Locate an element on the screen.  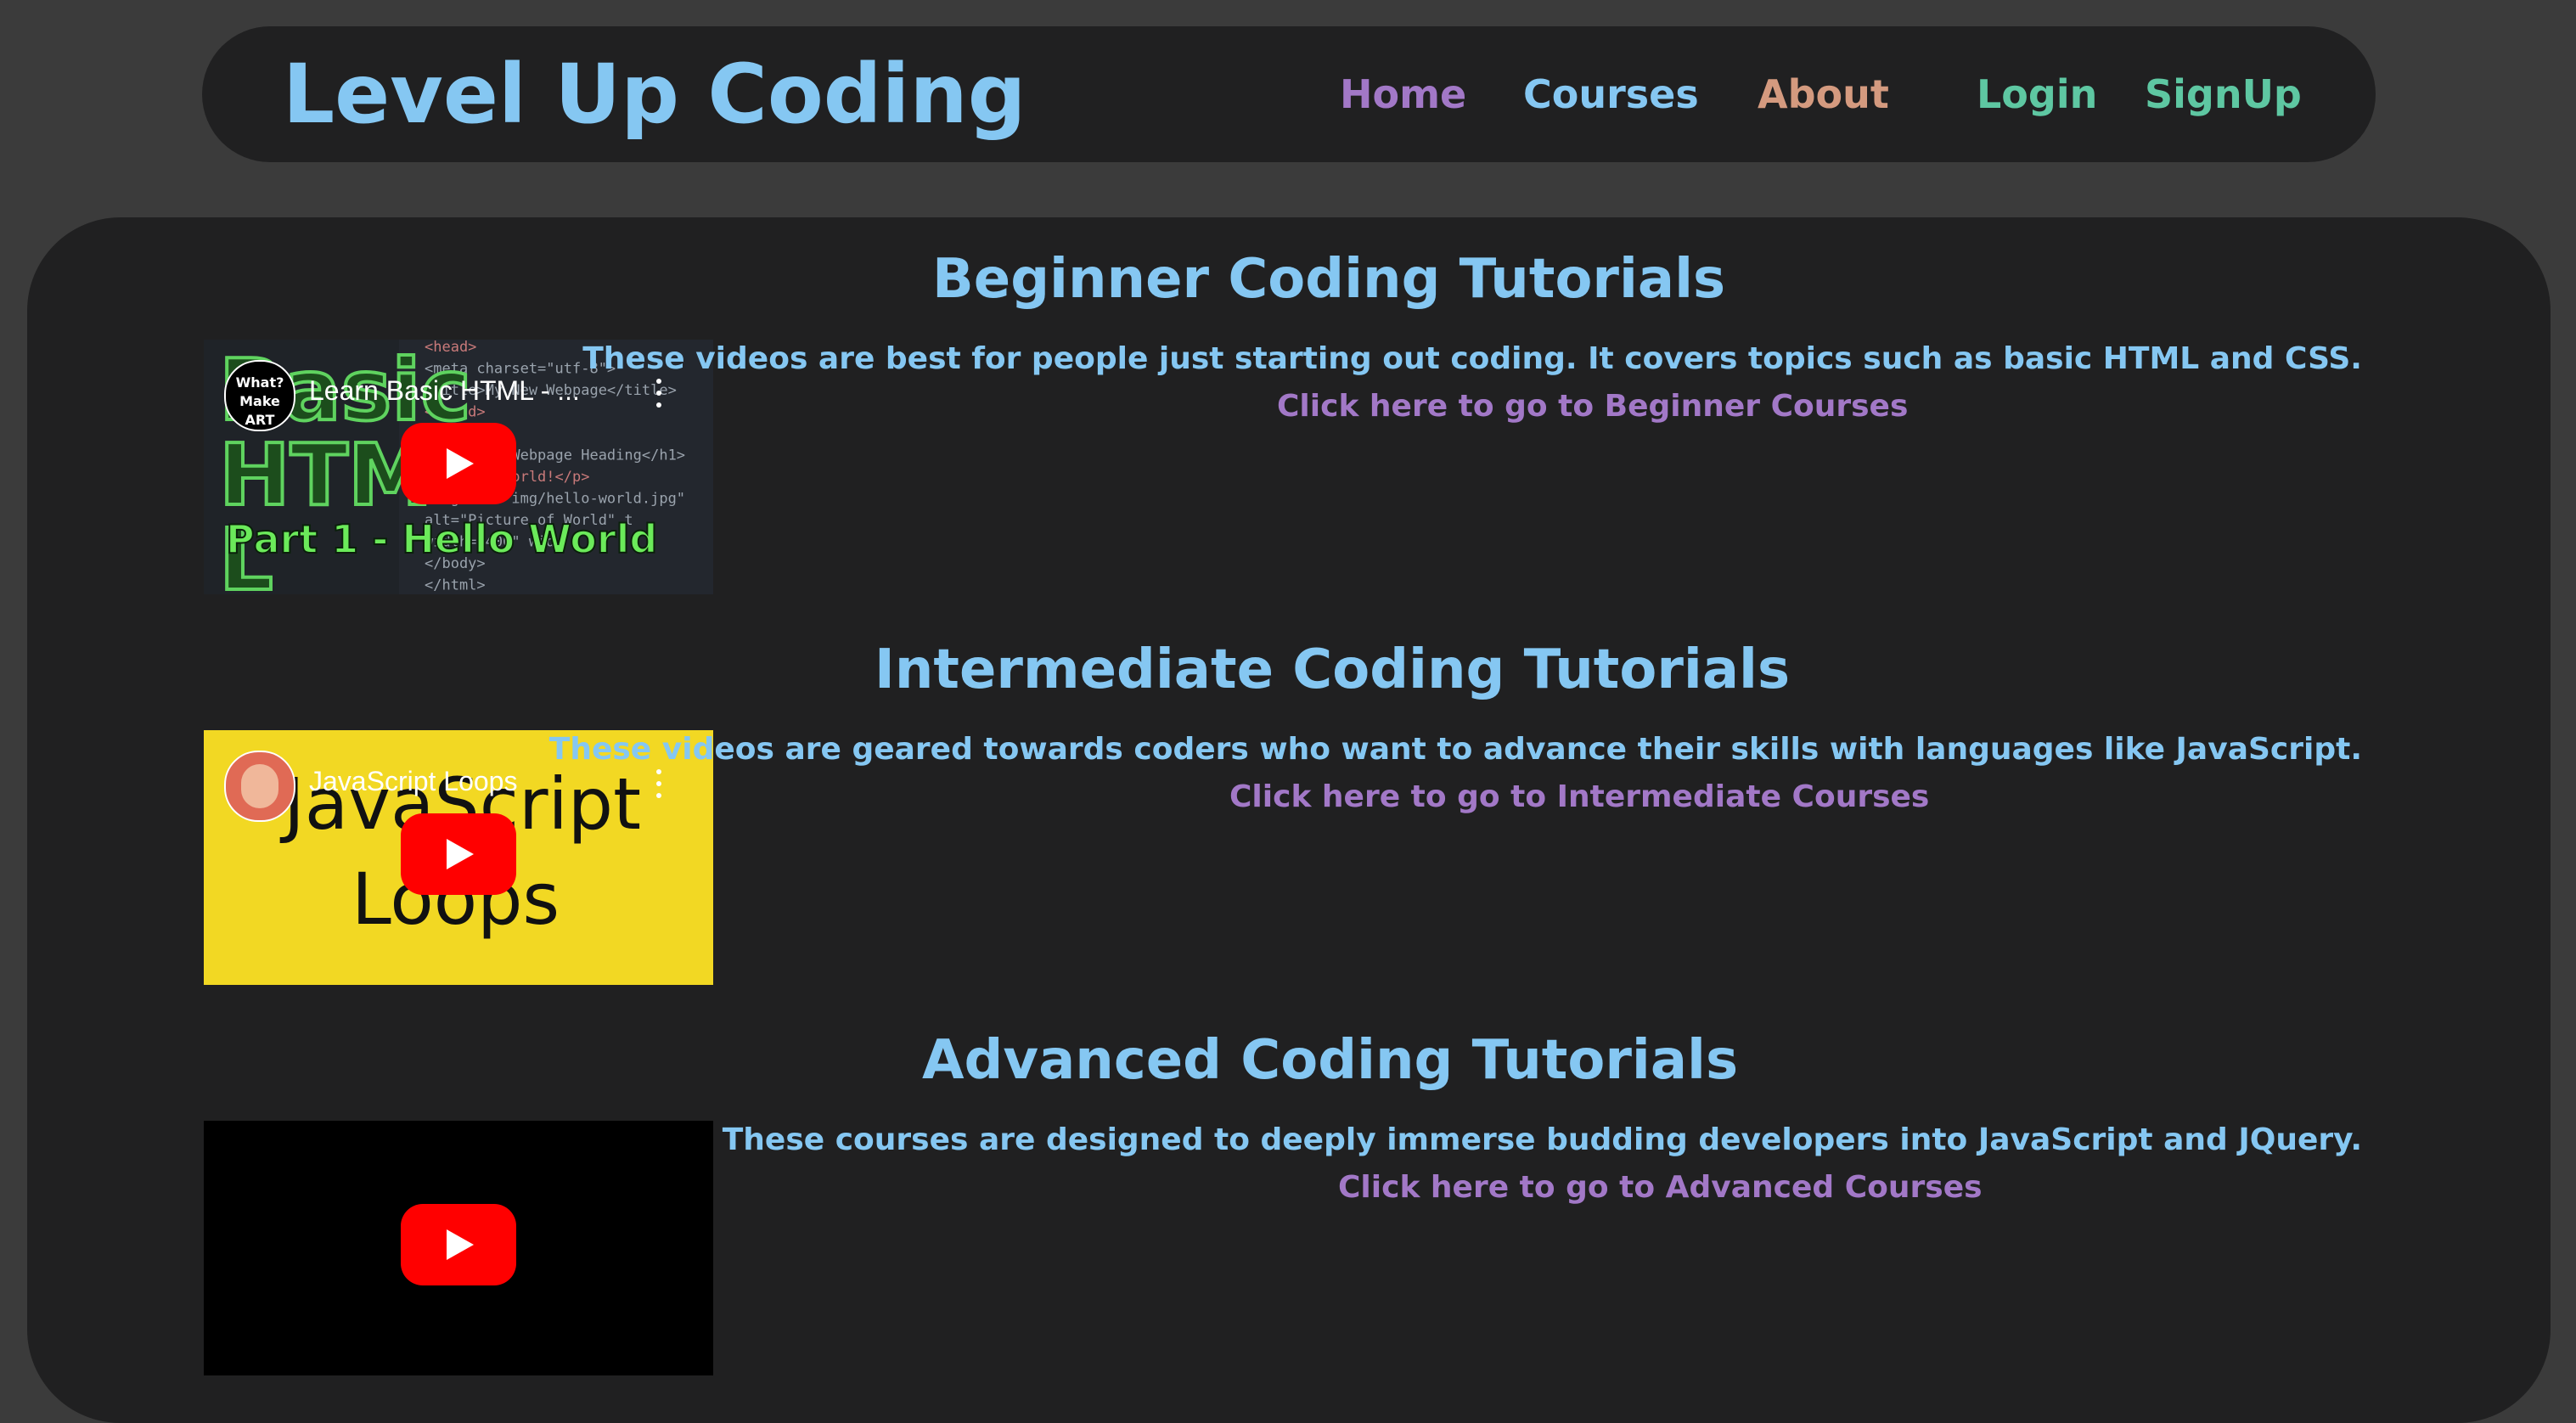
avatar-face is located at coordinates (259, 786).